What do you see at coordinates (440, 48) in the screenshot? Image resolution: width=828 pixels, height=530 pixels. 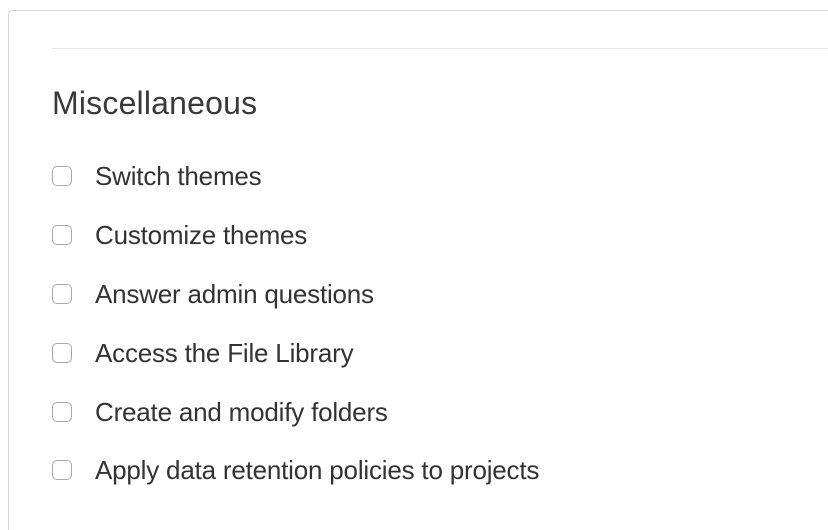 I see `section-divider` at bounding box center [440, 48].